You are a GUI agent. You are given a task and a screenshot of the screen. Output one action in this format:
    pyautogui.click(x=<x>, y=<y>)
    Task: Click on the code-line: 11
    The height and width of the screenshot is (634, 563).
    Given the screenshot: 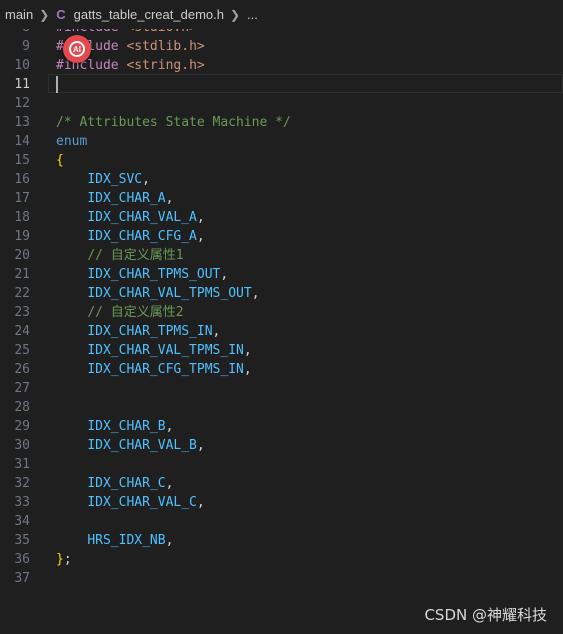 What is the action you would take?
    pyautogui.click(x=281, y=84)
    